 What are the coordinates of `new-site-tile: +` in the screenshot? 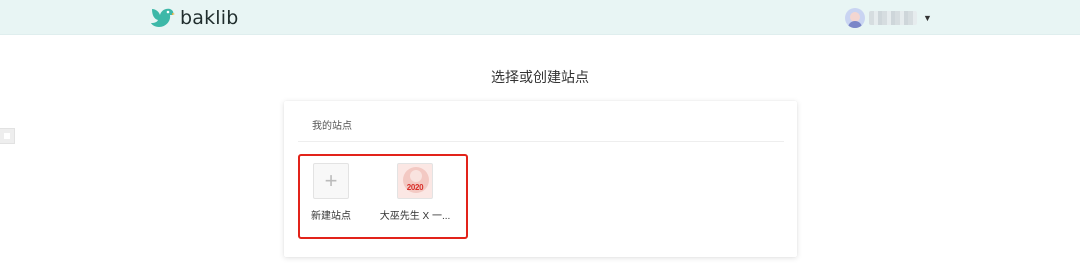 It's located at (331, 181).